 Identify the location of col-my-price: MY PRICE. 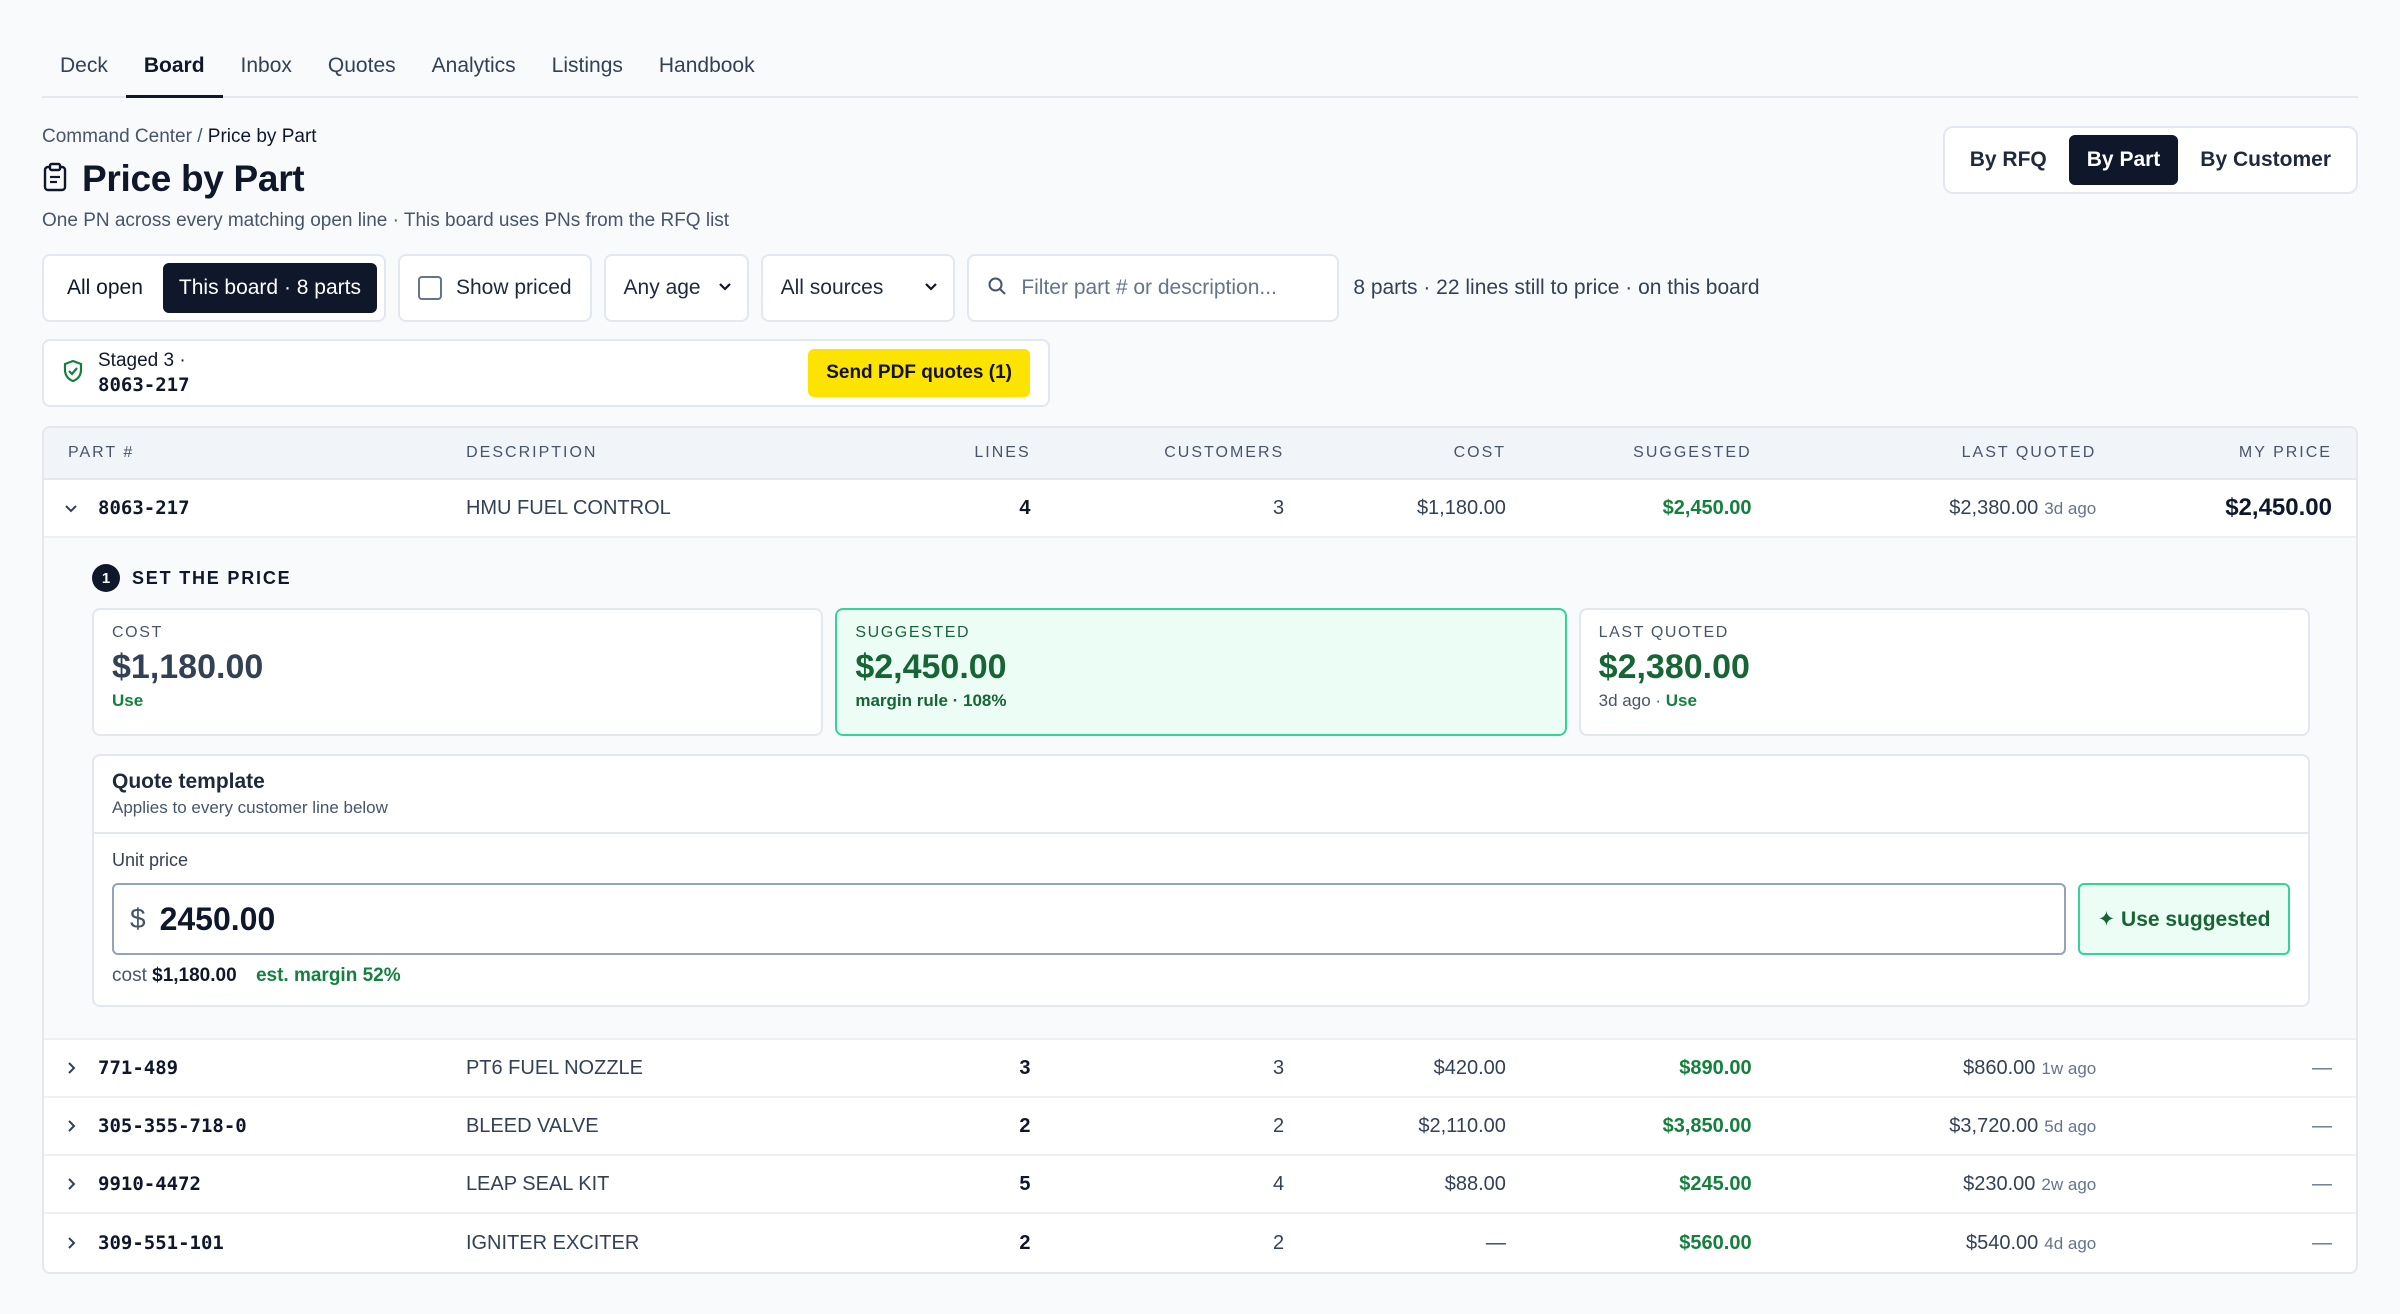
(2226, 453).